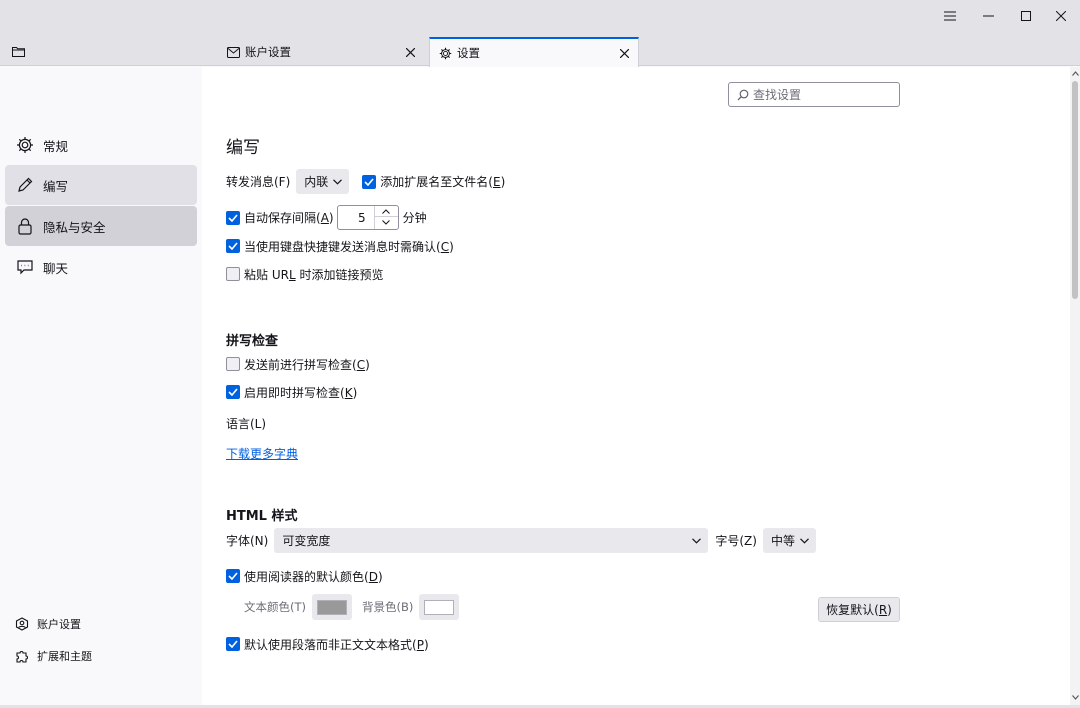 Image resolution: width=1080 pixels, height=708 pixels. I want to click on sidebar-footer-label: 账户设置, so click(59, 624).